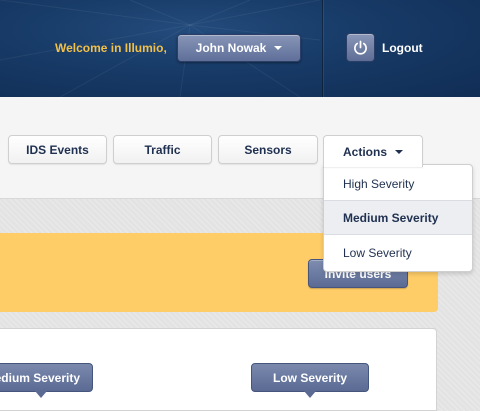  Describe the element at coordinates (231, 48) in the screenshot. I see `user-name-label: John Nowak` at that location.